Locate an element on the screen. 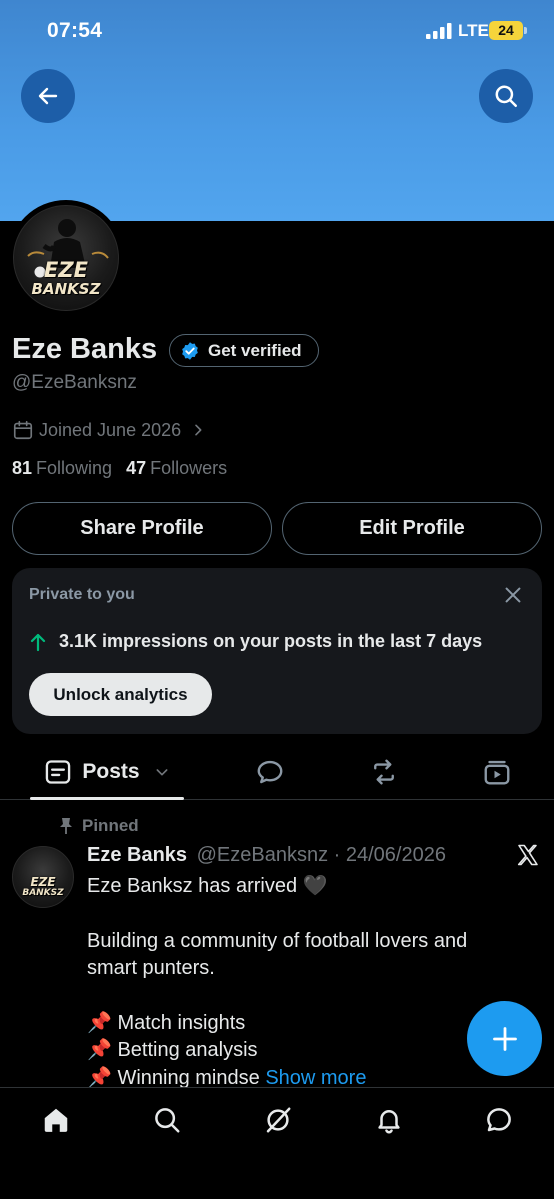  battery-tip is located at coordinates (525, 30).